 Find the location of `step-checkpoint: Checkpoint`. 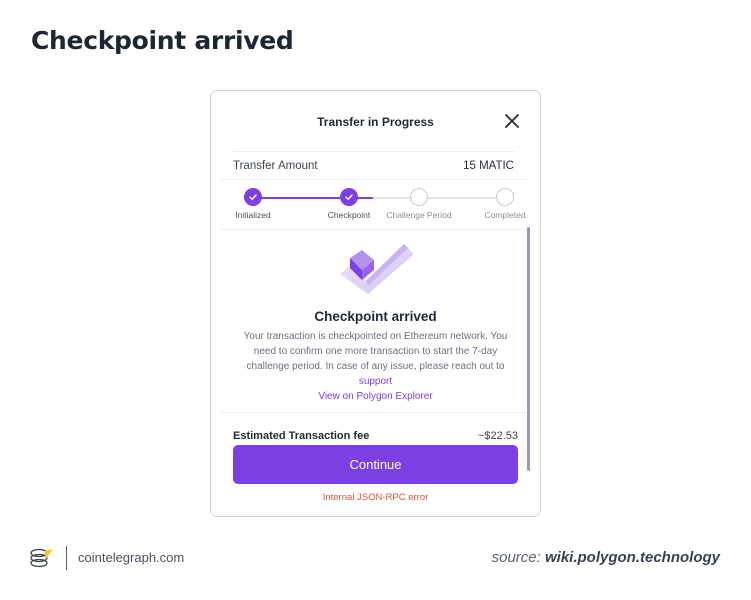

step-checkpoint: Checkpoint is located at coordinates (349, 203).